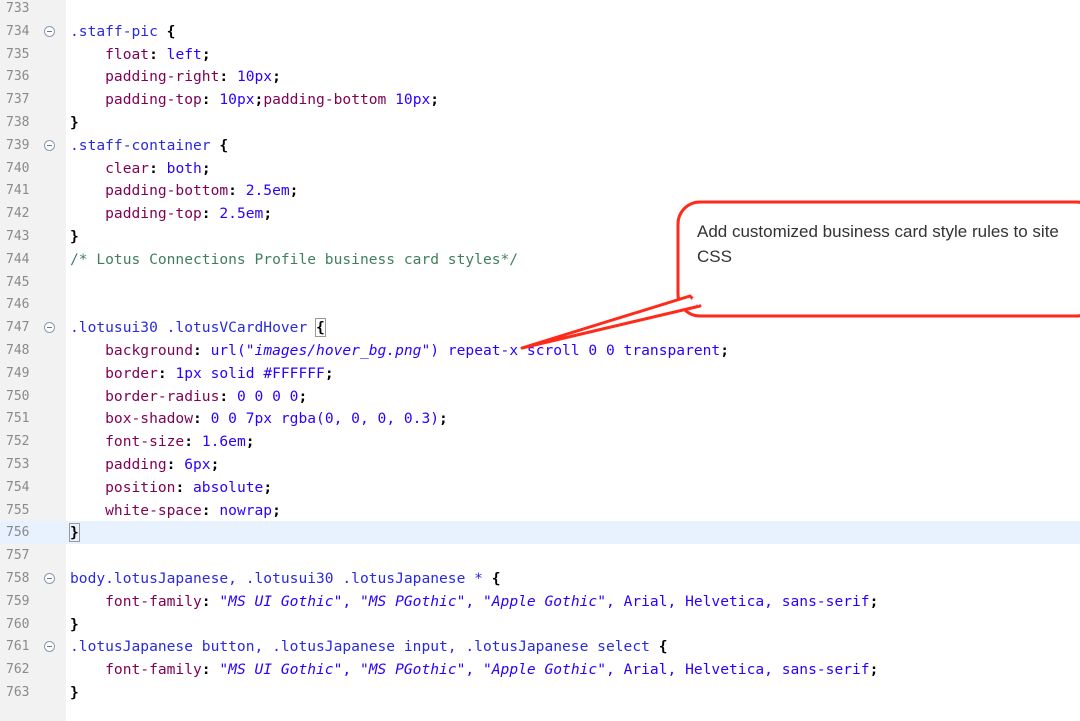  Describe the element at coordinates (18, 214) in the screenshot. I see `line-number: 742` at that location.